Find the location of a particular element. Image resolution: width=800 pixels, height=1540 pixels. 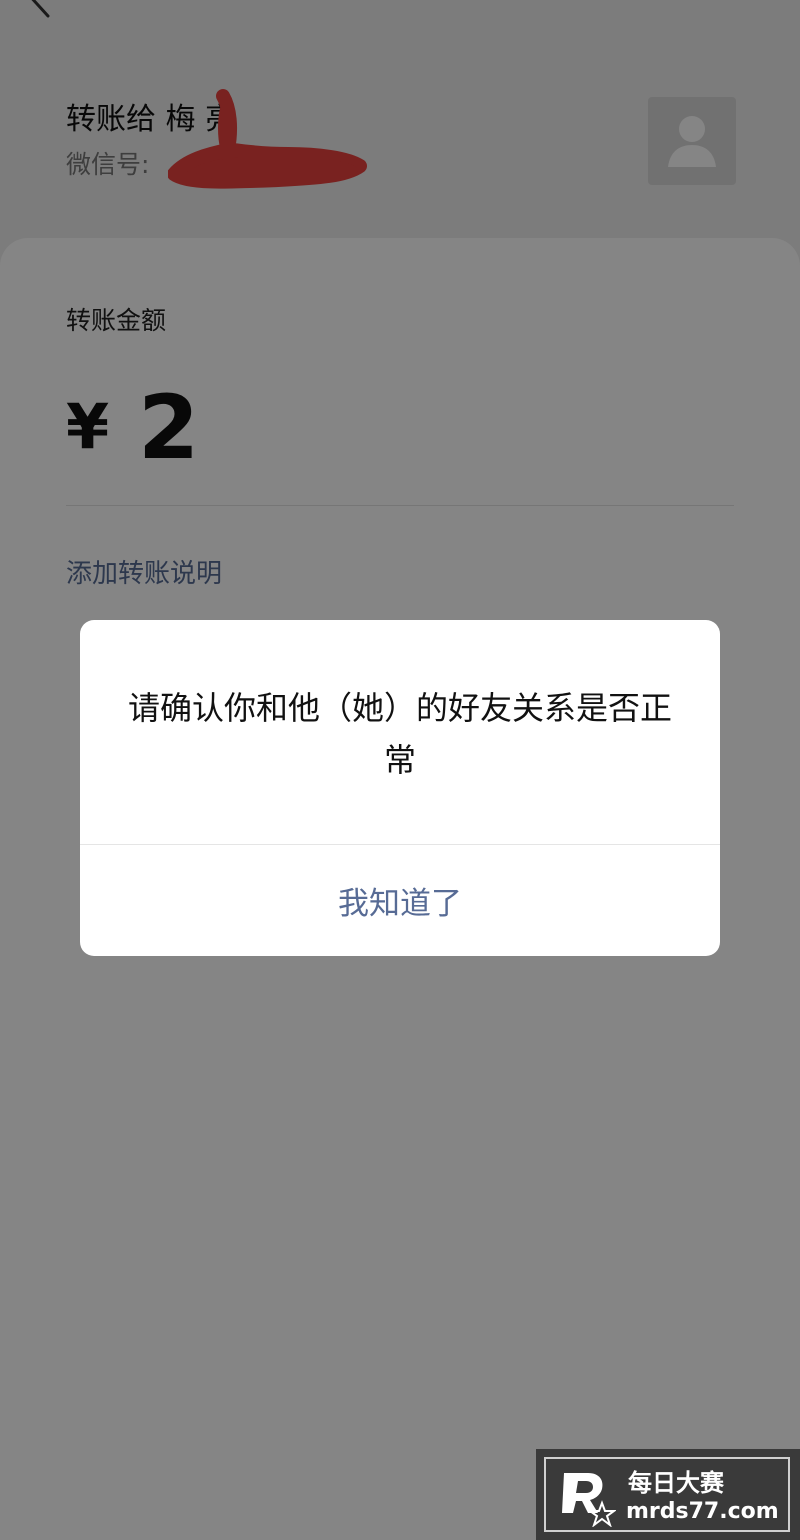

watermark: 每日大赛 mrds77.com is located at coordinates (668, 1494).